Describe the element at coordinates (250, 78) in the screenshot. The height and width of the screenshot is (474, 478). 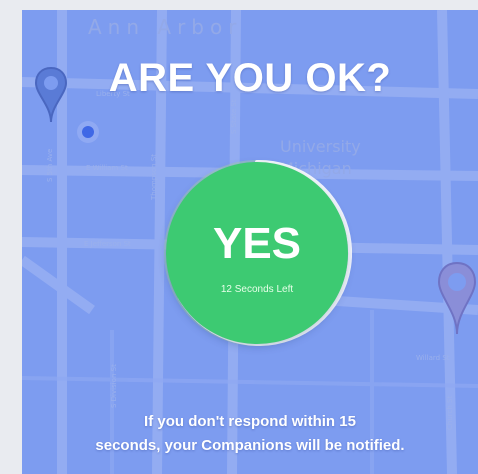
I see `alert-title: ARE YOU OK?` at that location.